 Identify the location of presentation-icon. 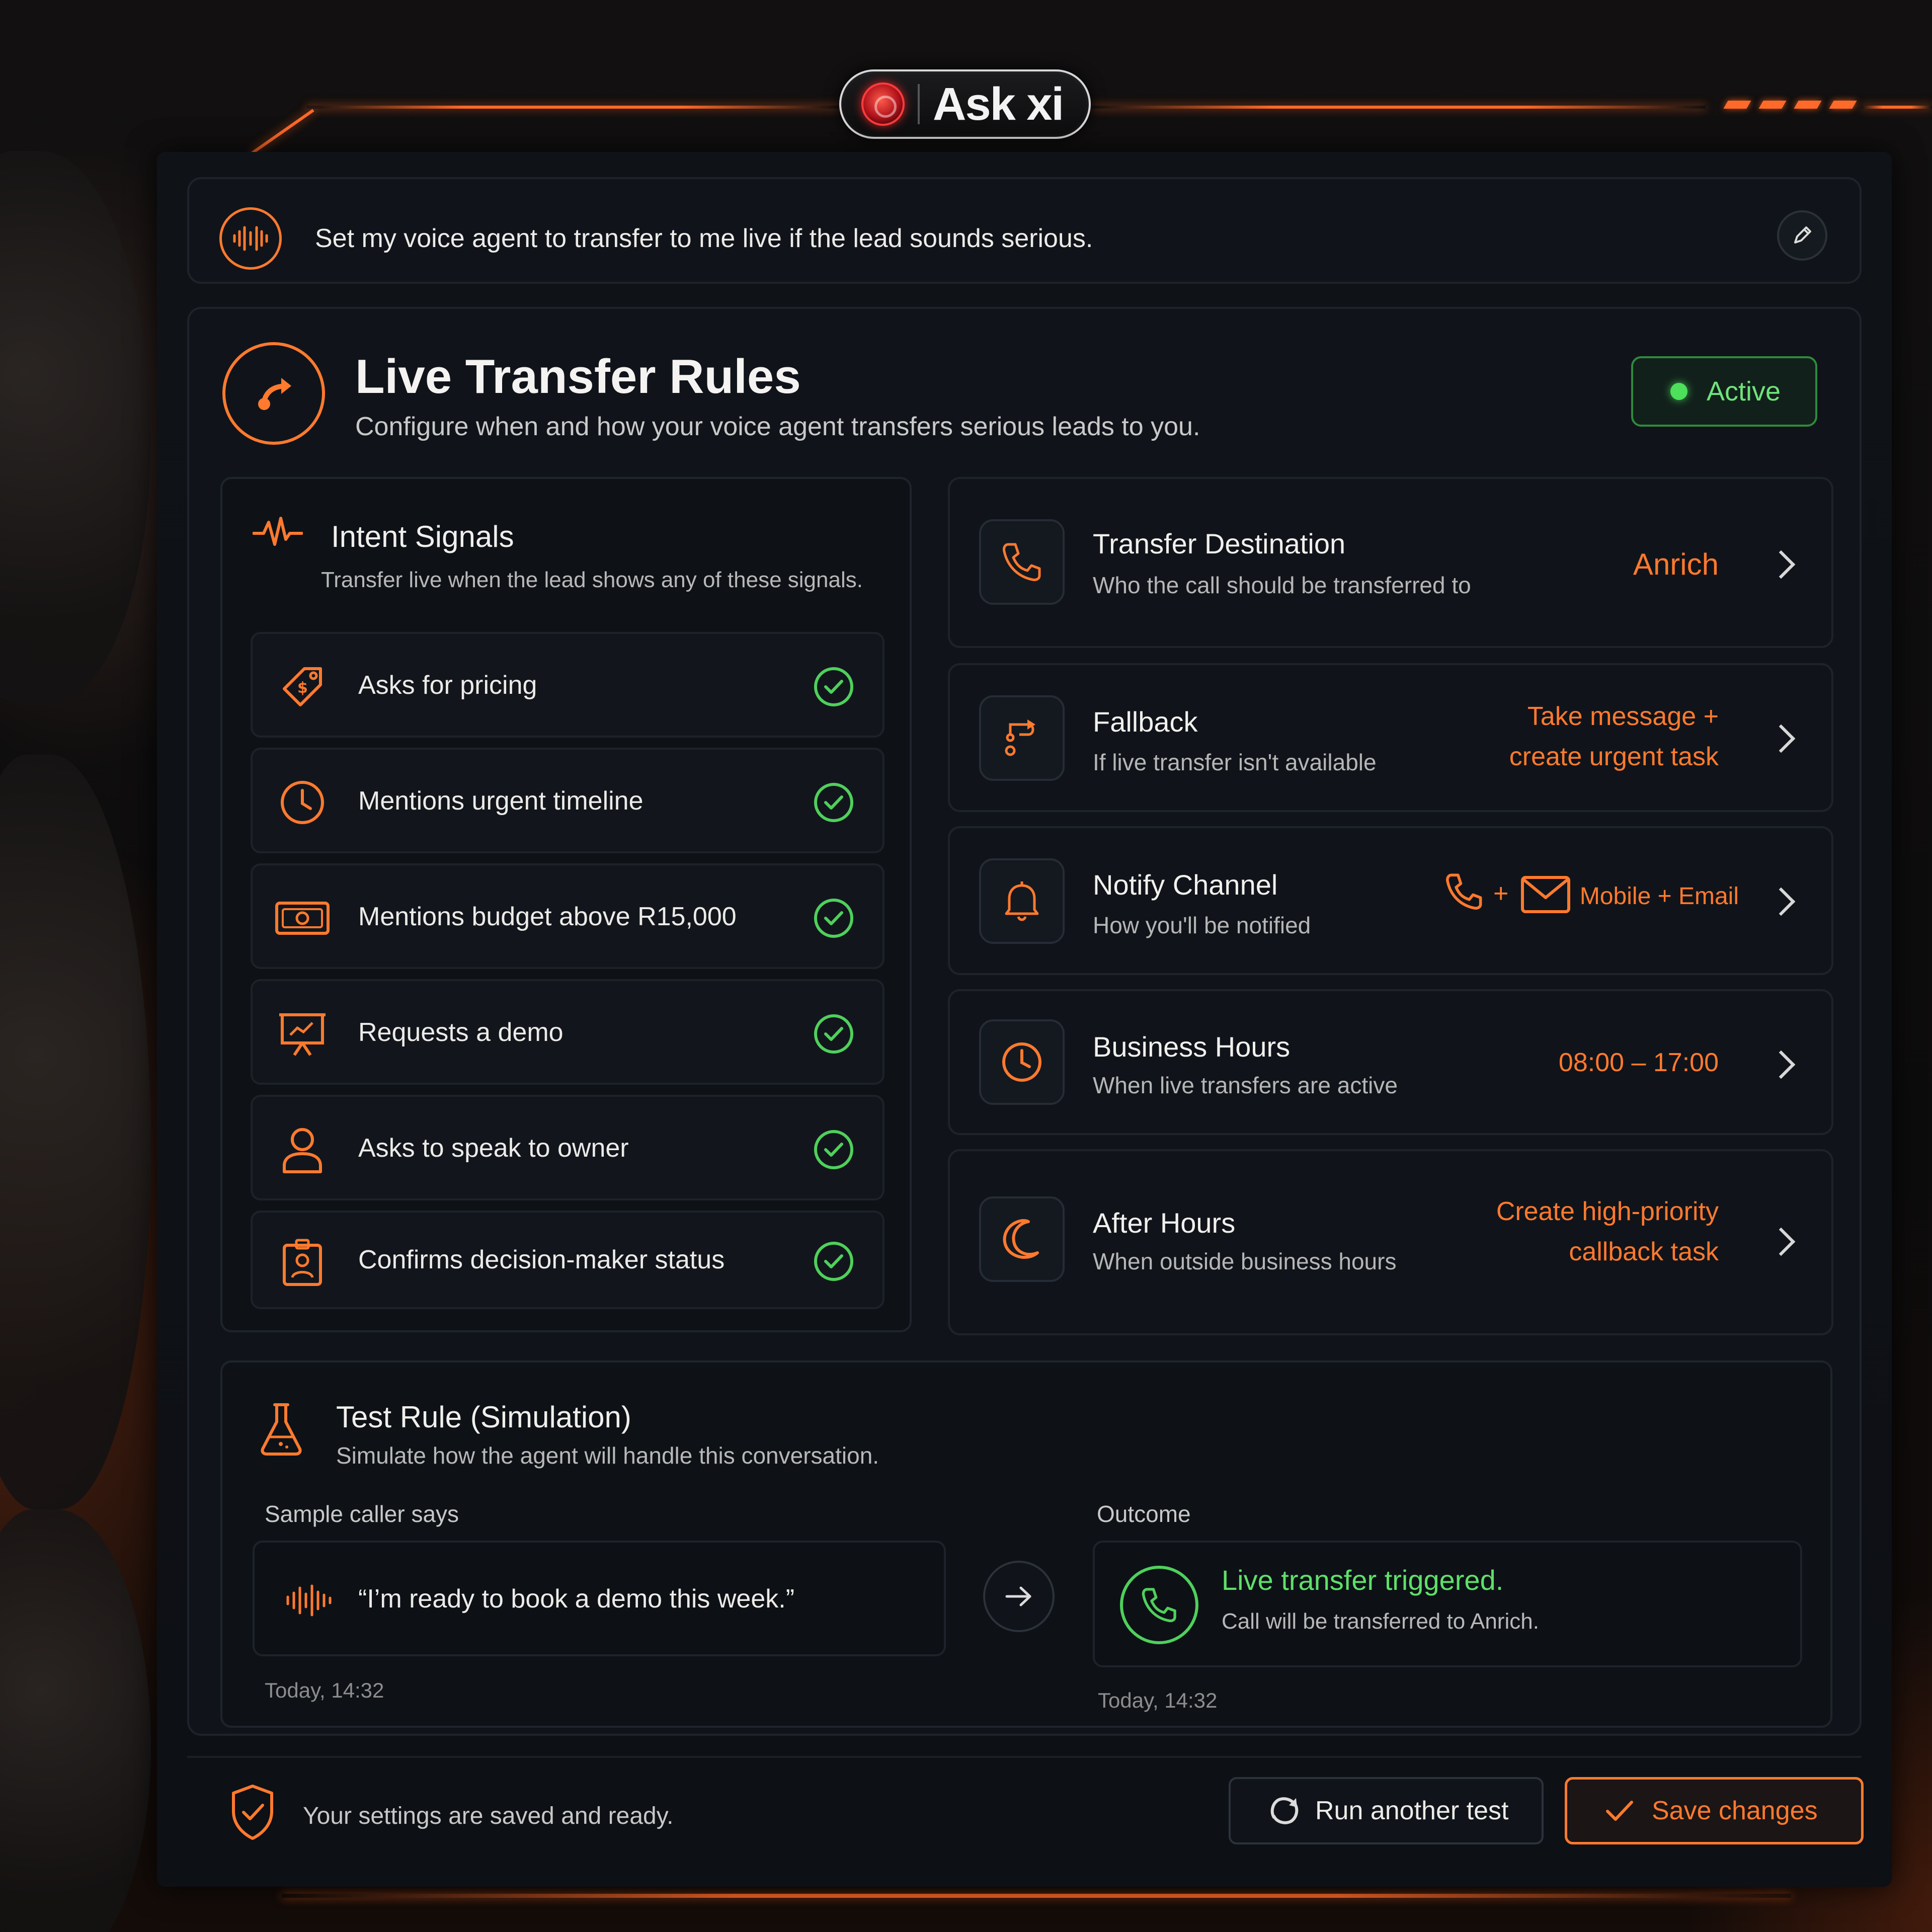
(302, 1034).